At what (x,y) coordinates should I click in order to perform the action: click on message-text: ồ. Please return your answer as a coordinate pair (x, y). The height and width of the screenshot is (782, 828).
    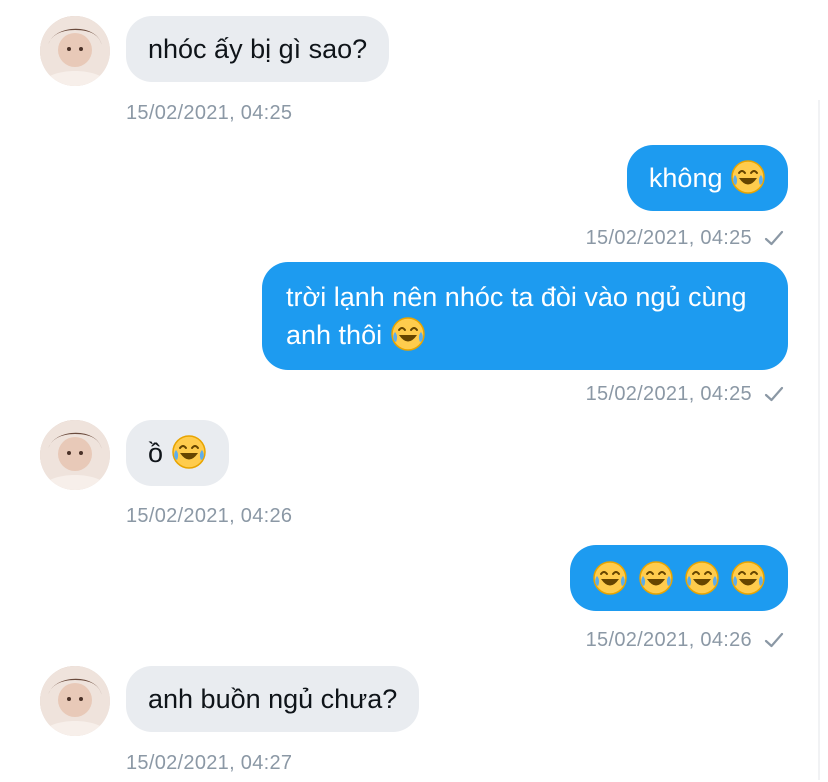
    Looking at the image, I should click on (156, 453).